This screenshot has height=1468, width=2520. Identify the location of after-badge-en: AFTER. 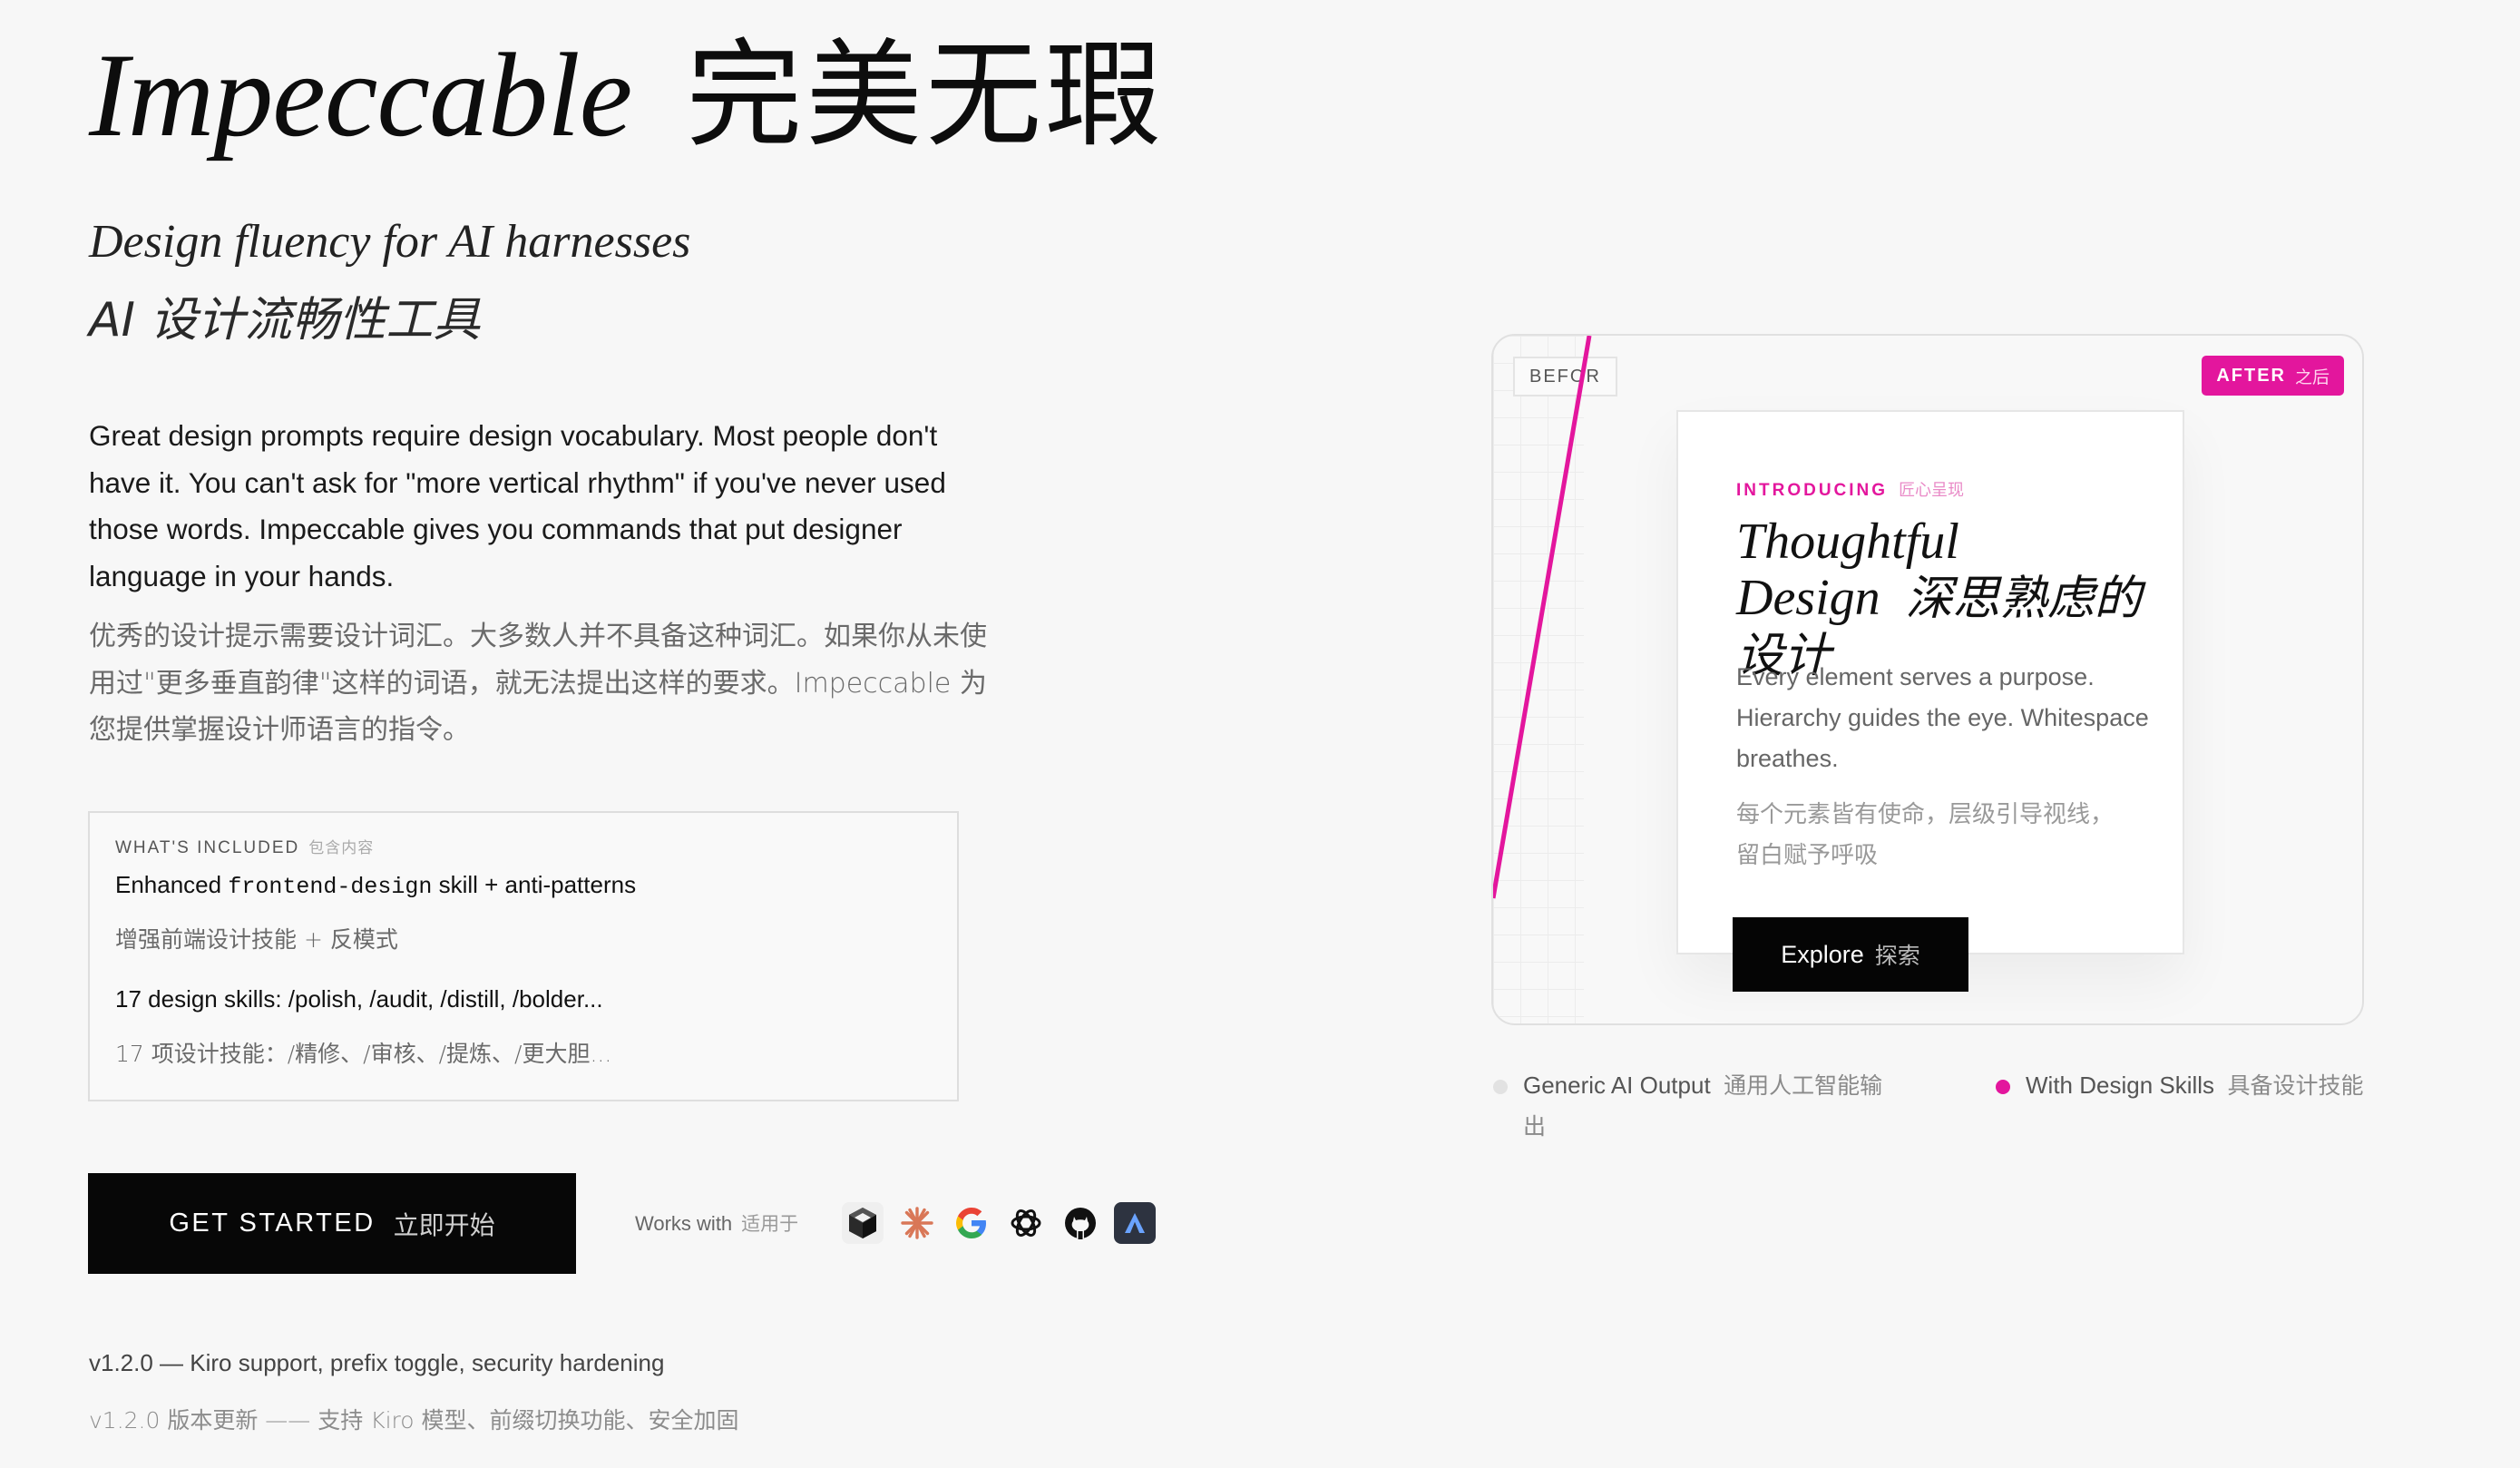
(2251, 375).